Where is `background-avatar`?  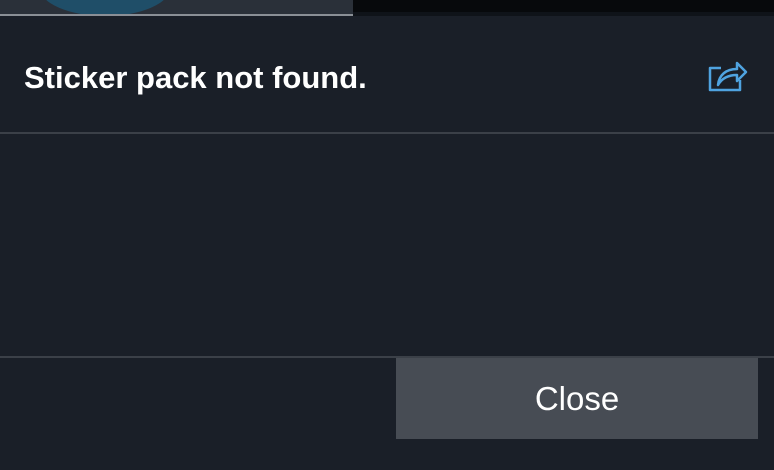
background-avatar is located at coordinates (105, 7).